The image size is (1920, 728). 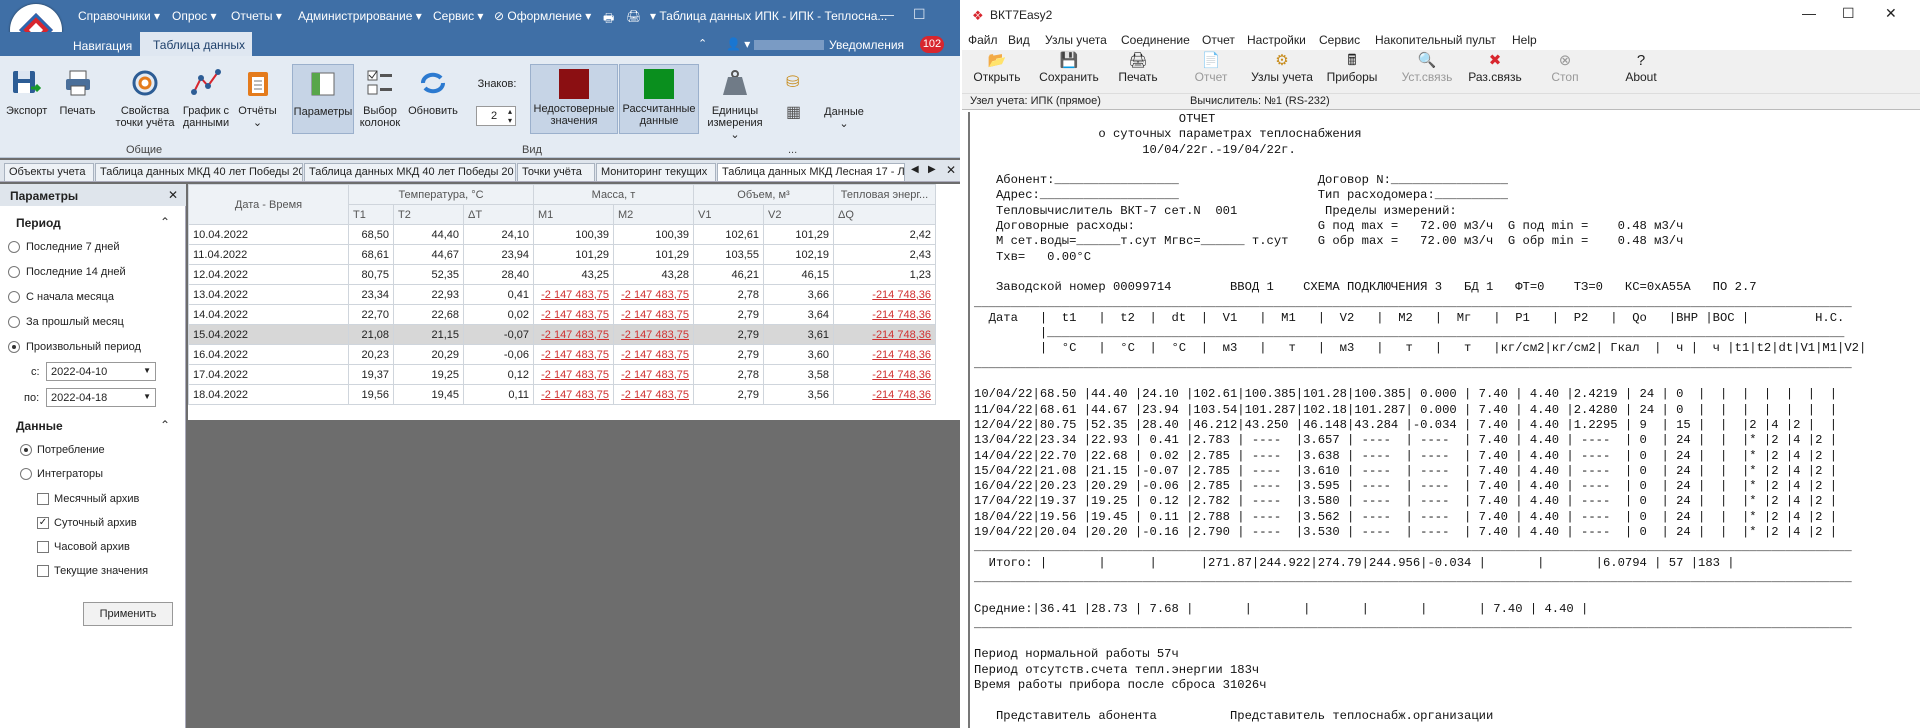 I want to click on cell-date: 15.04.2022, so click(x=268, y=334).